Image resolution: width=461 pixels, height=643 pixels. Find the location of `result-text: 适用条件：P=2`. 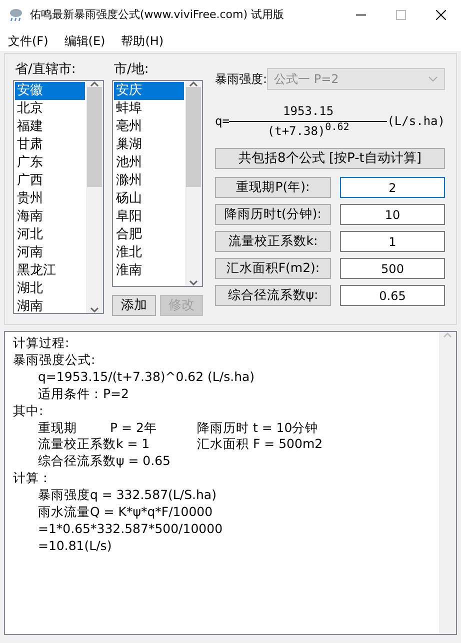

result-text: 适用条件：P=2 is located at coordinates (83, 394).